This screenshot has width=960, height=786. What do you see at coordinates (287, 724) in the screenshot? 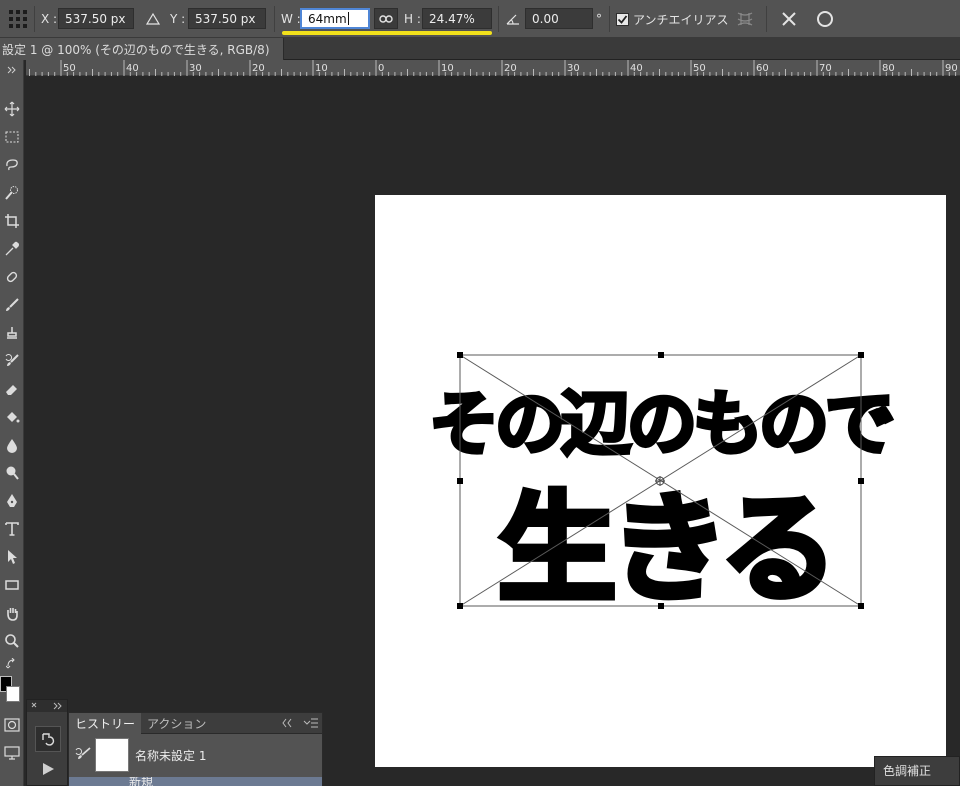
I see `panel-collapse-icon` at bounding box center [287, 724].